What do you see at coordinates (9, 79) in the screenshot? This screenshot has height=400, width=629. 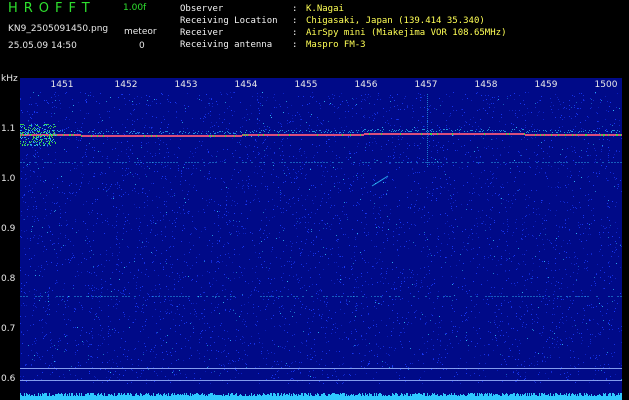 I see `frequency-unit-label: kHz` at bounding box center [9, 79].